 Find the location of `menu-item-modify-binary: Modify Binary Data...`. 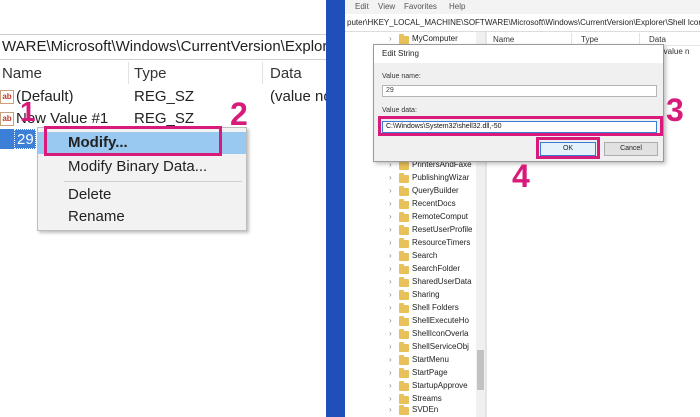

menu-item-modify-binary: Modify Binary Data... is located at coordinates (142, 167).